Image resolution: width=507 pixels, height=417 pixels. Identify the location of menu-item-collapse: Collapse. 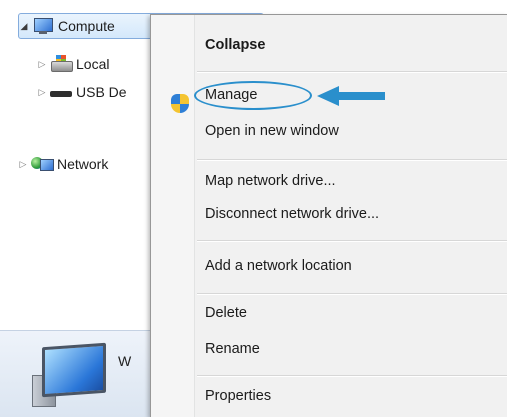
(235, 45).